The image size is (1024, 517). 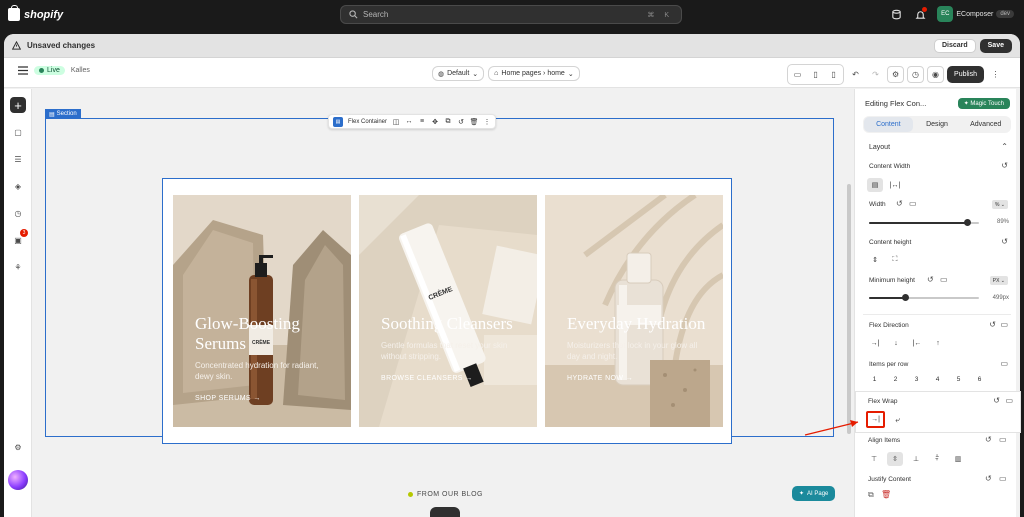 I want to click on full-height-icon: ⛶, so click(x=895, y=260).